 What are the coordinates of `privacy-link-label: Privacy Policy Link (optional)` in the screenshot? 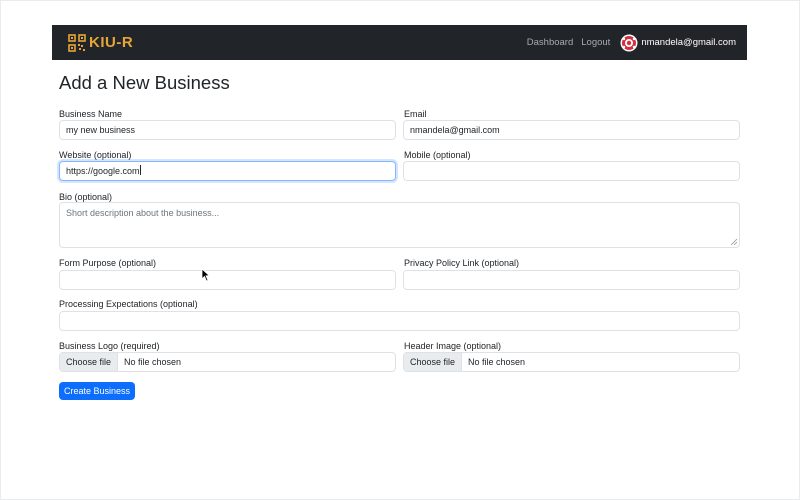 It's located at (462, 263).